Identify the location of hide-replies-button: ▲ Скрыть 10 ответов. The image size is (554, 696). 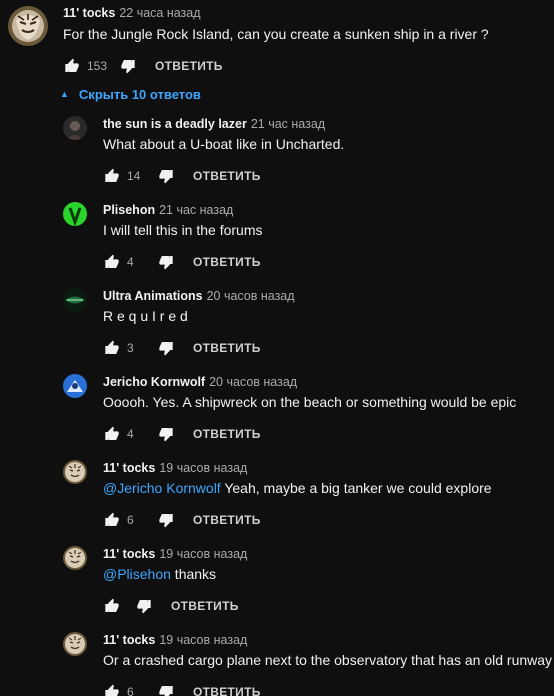
(130, 94).